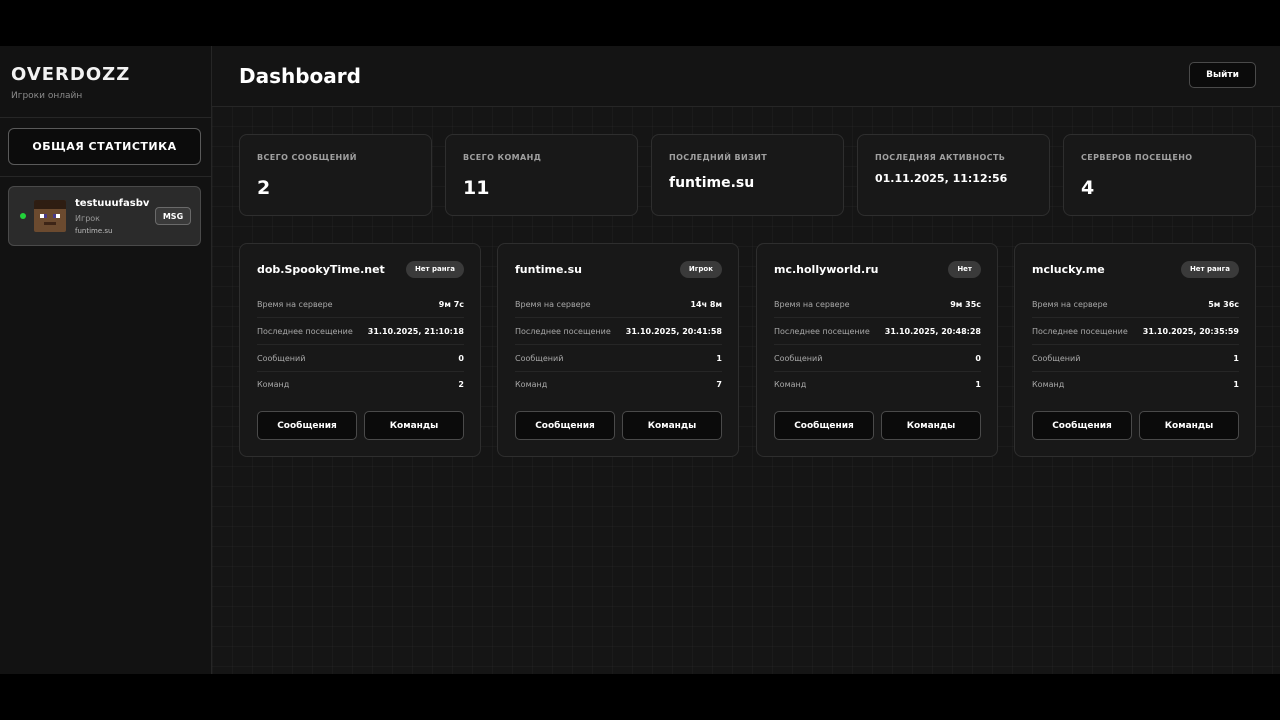  I want to click on server-name: funtime.su, so click(548, 269).